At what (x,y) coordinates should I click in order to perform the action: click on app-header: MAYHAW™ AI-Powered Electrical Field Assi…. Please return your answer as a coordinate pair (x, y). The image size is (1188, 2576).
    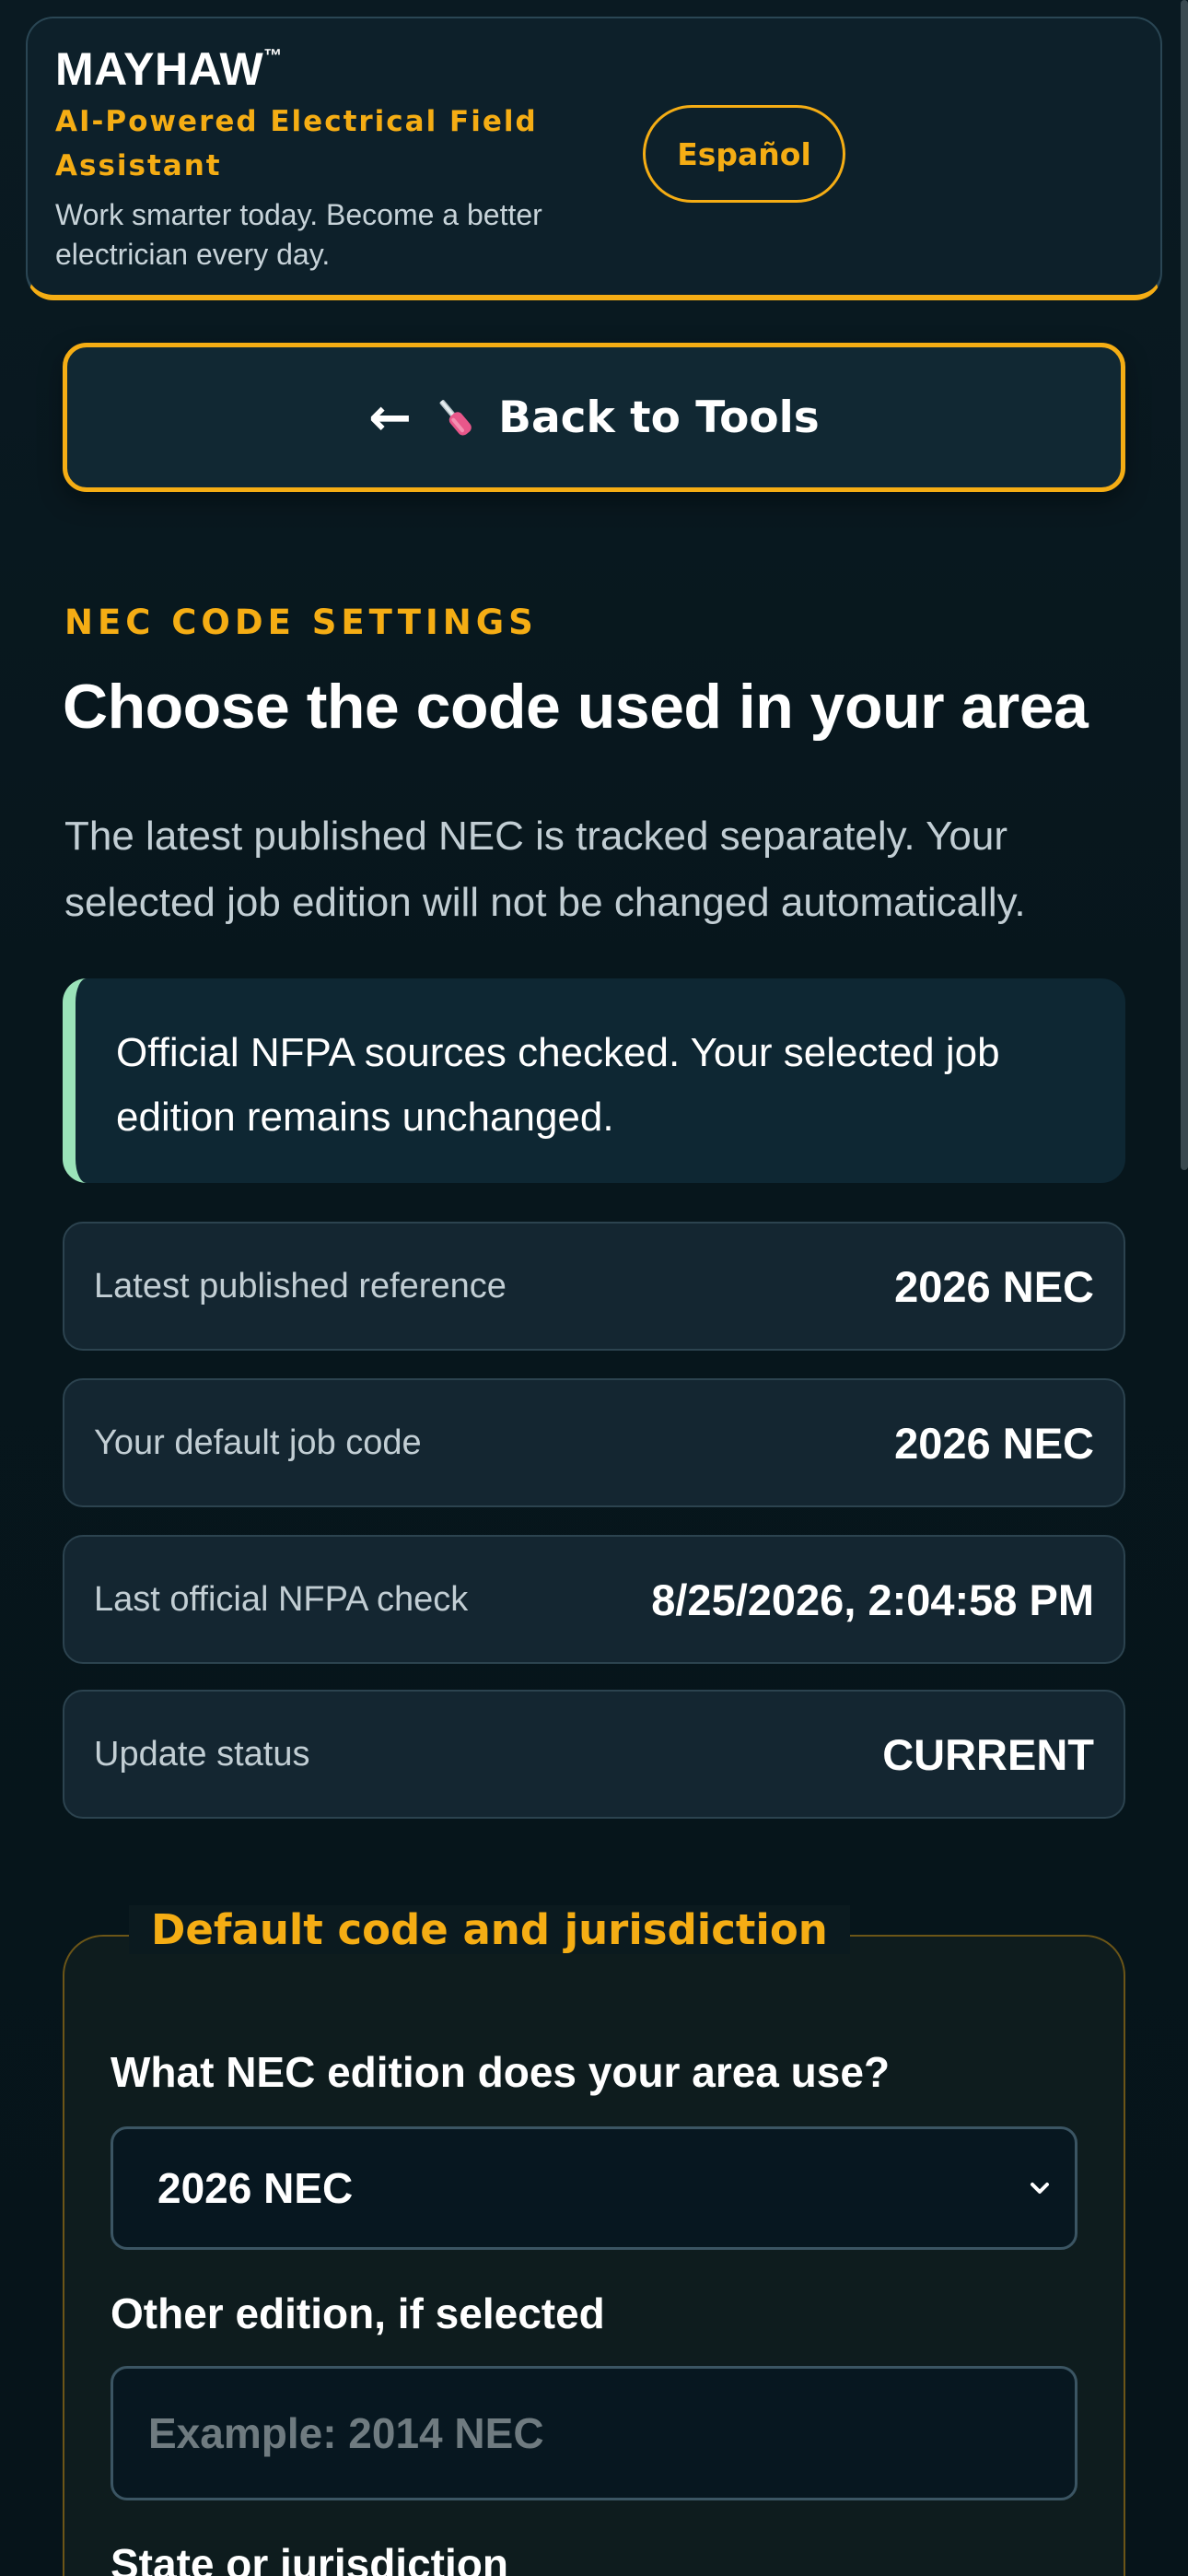
    Looking at the image, I should click on (594, 158).